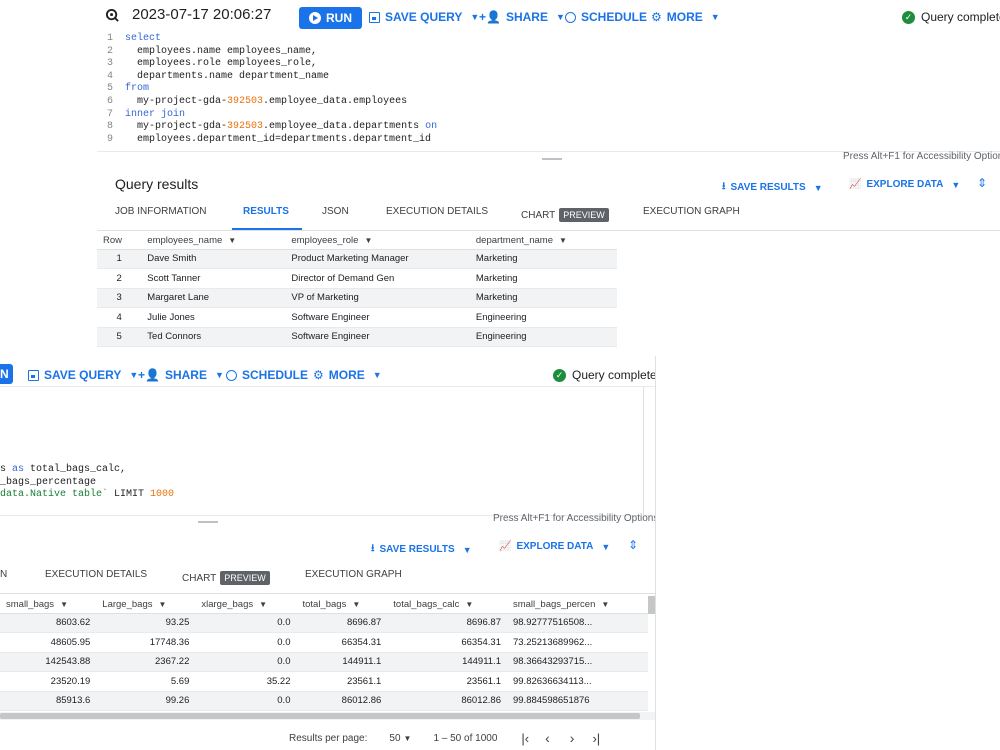 This screenshot has height=750, width=1000. What do you see at coordinates (525, 738) in the screenshot?
I see `first-page-icon: |‹` at bounding box center [525, 738].